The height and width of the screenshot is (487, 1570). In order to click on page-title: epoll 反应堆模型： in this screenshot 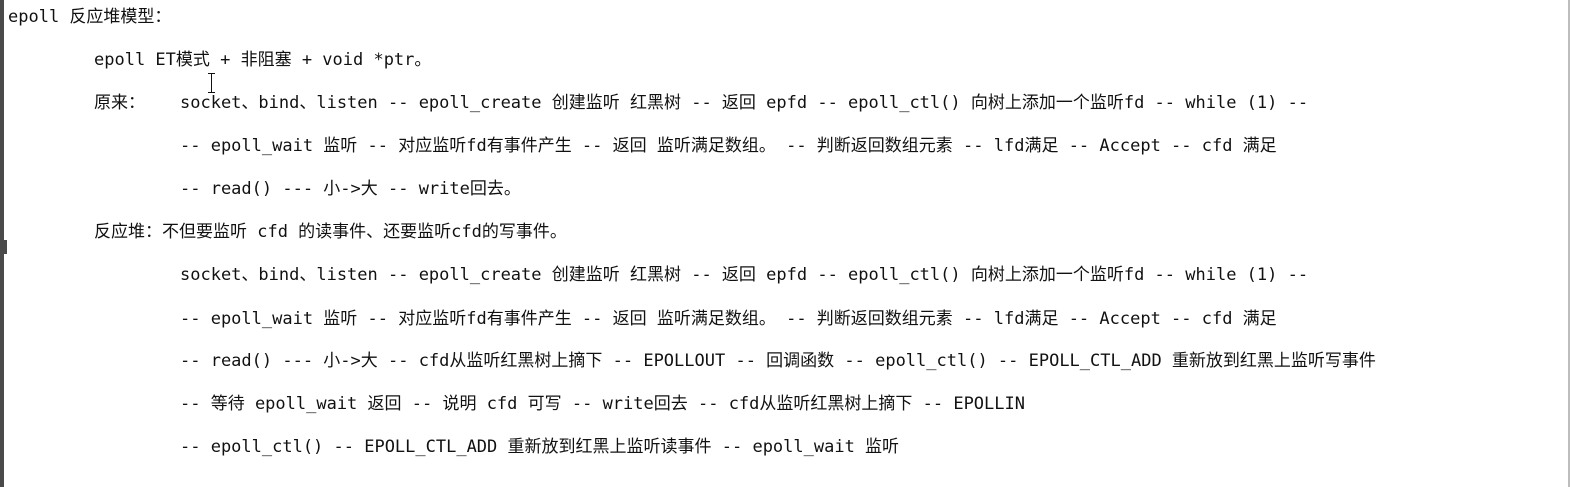, I will do `click(90, 17)`.